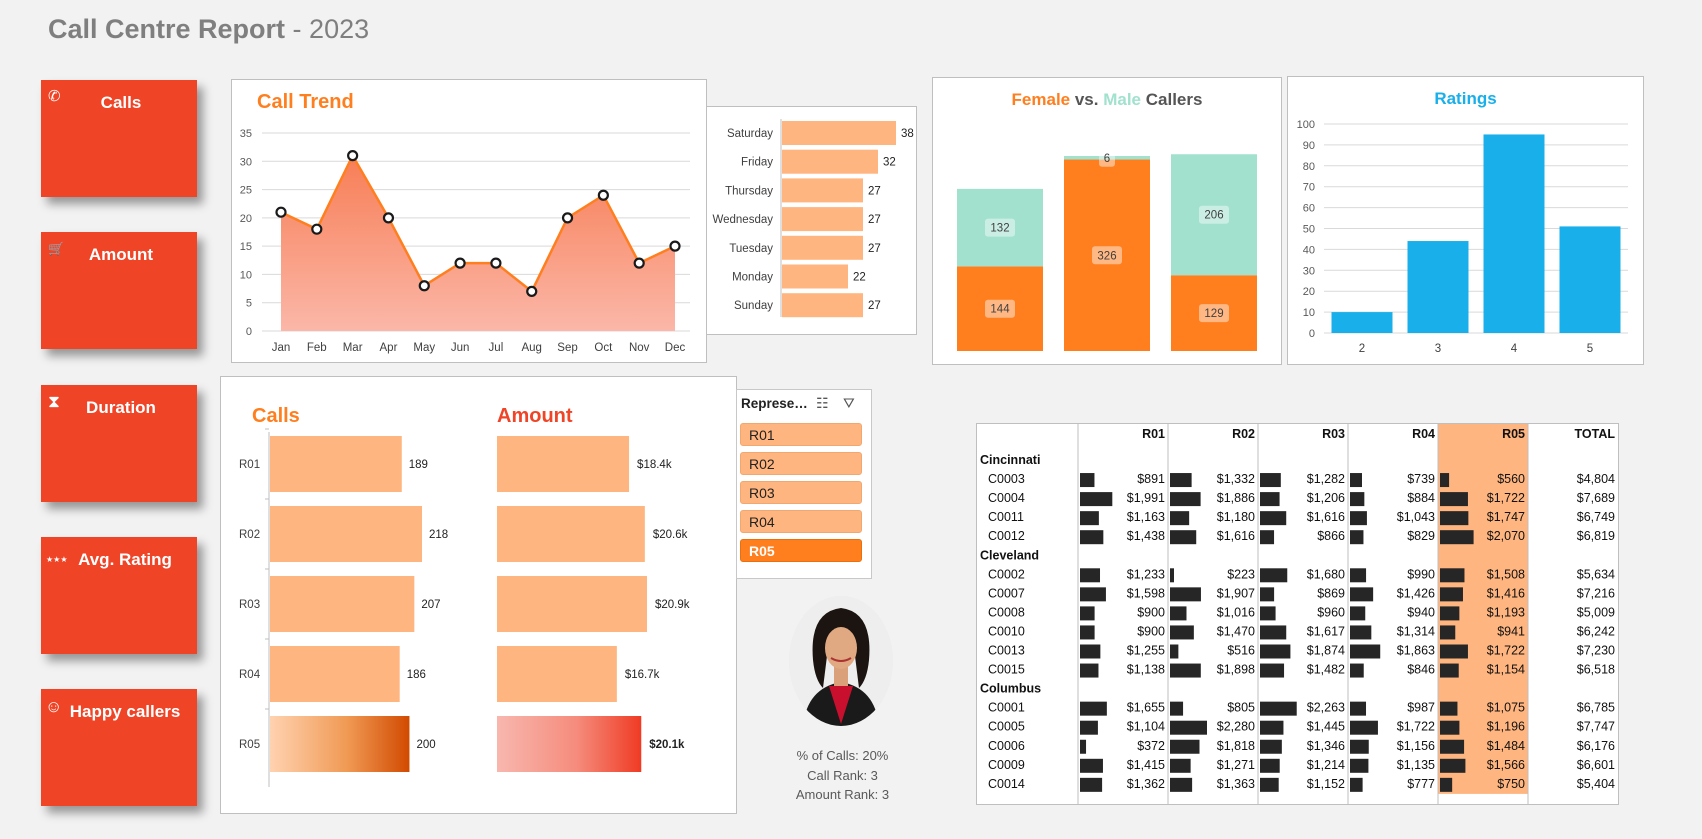 The height and width of the screenshot is (839, 1702). I want to click on weekday-label: Thursday, so click(749, 191).